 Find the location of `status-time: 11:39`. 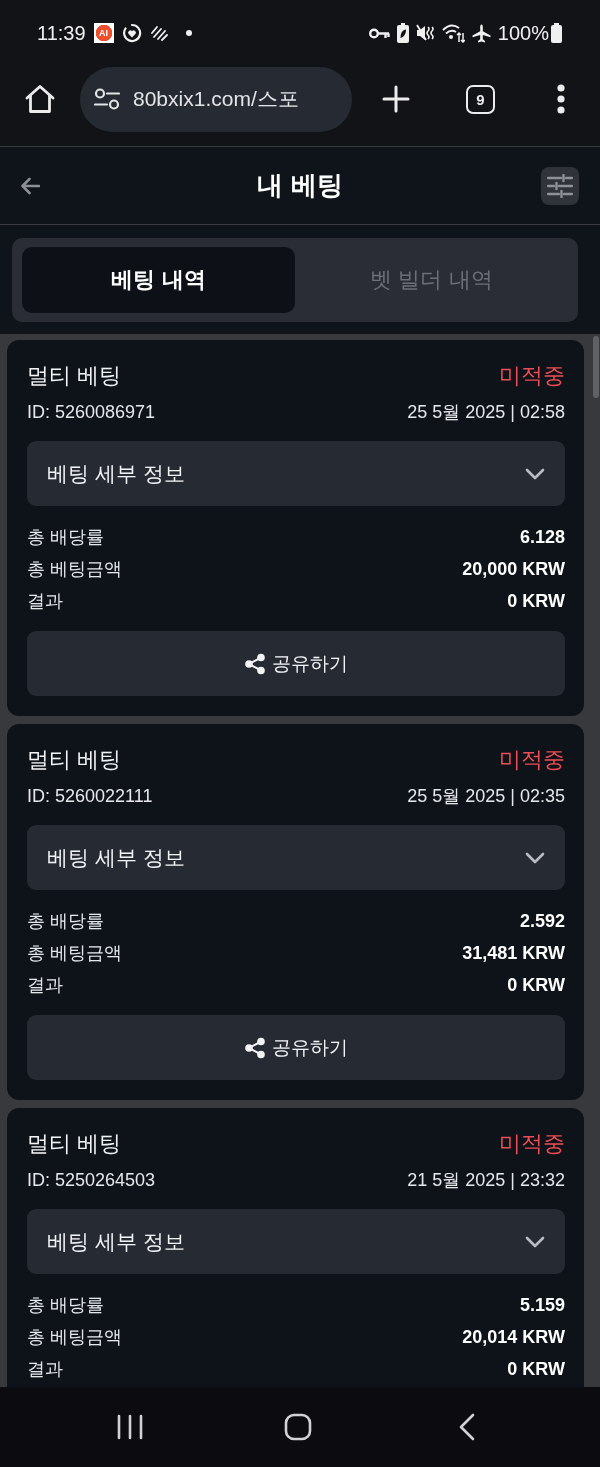

status-time: 11:39 is located at coordinates (61, 33).